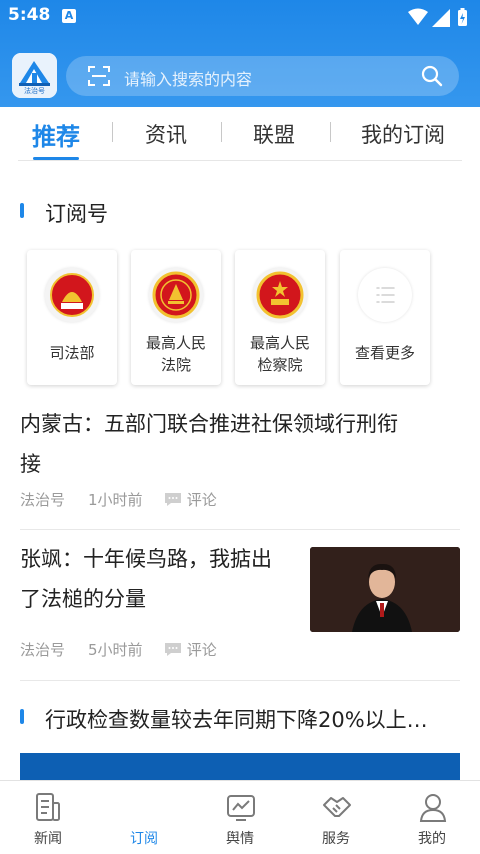 Image resolution: width=480 pixels, height=854 pixels. I want to click on list-icon, so click(385, 295).